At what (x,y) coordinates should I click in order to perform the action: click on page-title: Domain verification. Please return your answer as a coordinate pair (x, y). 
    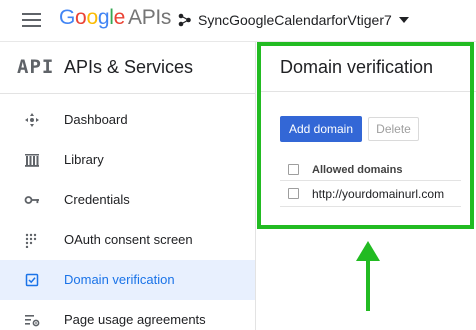
    Looking at the image, I should click on (357, 67).